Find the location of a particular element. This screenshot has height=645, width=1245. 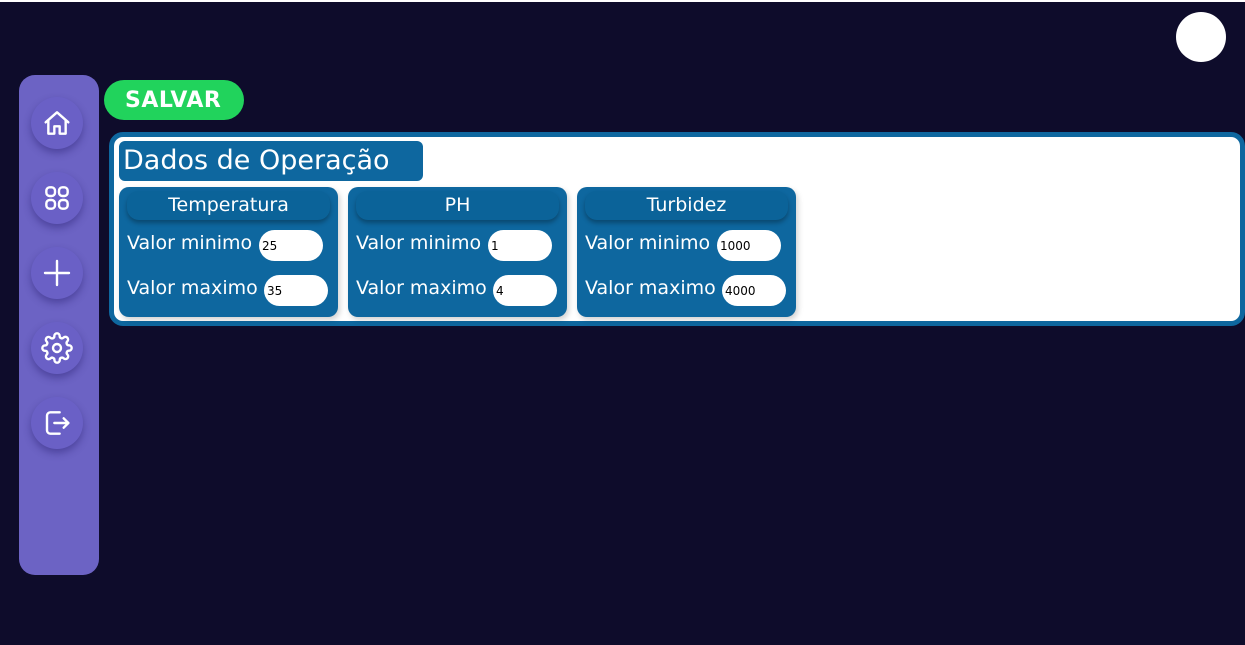

sidebar is located at coordinates (59, 325).